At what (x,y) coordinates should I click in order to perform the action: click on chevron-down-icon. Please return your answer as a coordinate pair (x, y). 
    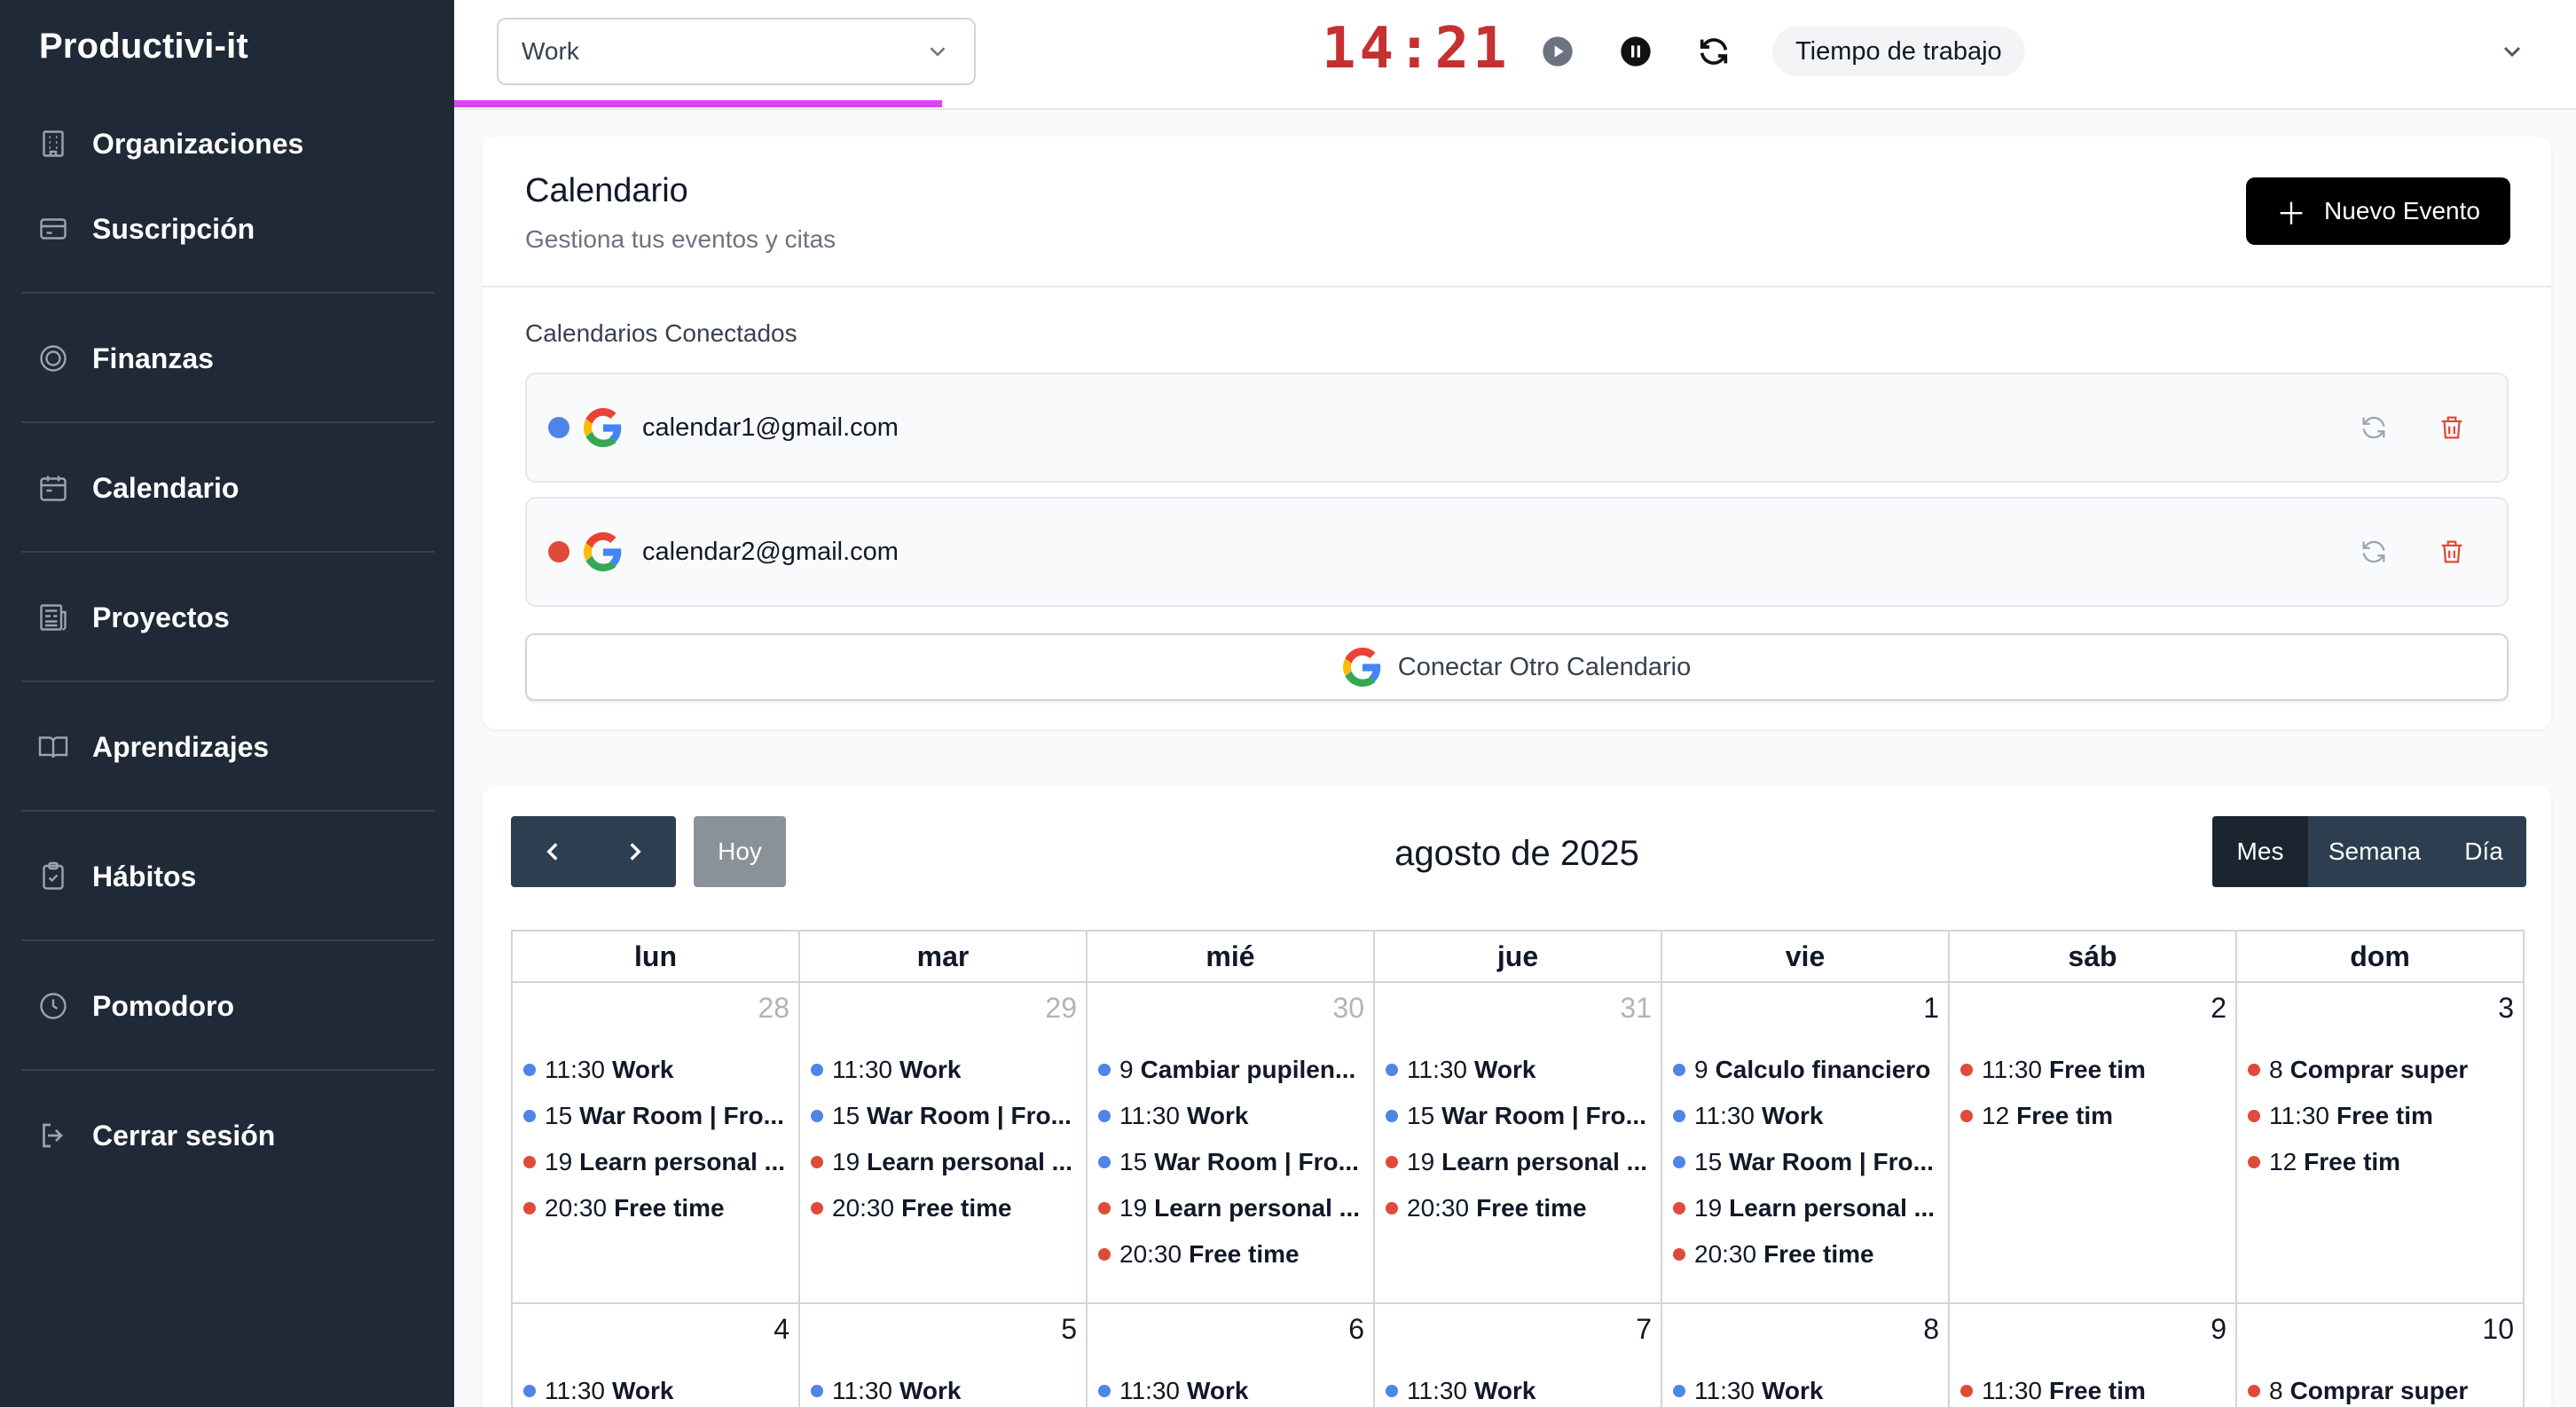
    Looking at the image, I should click on (938, 52).